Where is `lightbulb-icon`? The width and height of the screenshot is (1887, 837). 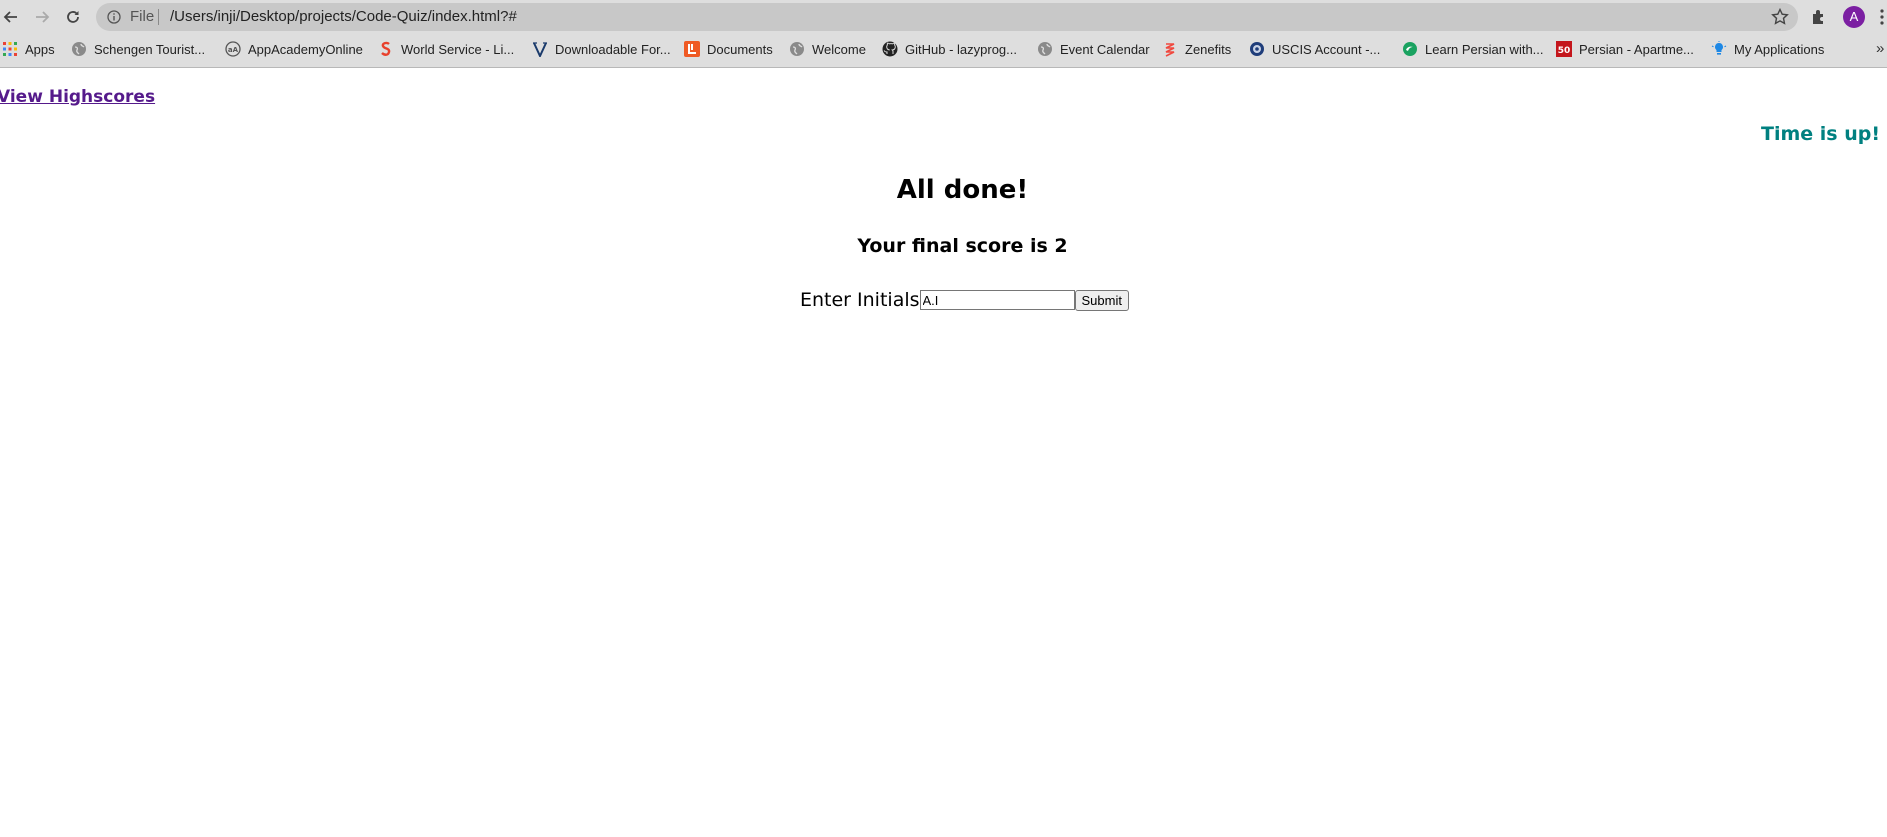
lightbulb-icon is located at coordinates (1719, 48).